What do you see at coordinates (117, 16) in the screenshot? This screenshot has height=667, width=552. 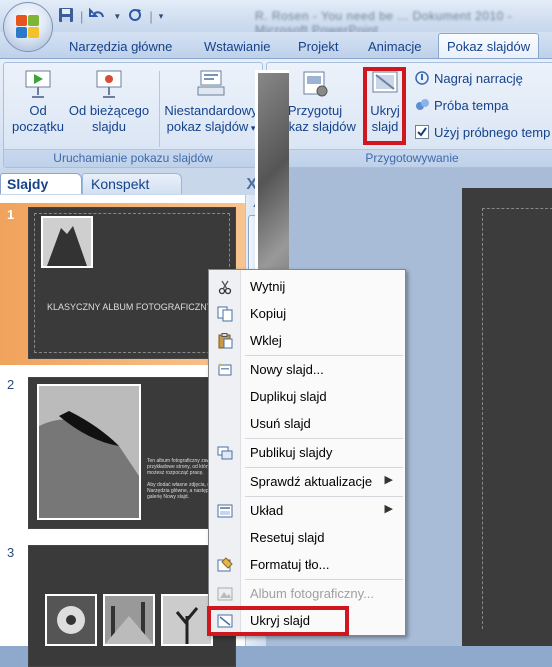 I see `undo-dropdown-icon: ▼` at bounding box center [117, 16].